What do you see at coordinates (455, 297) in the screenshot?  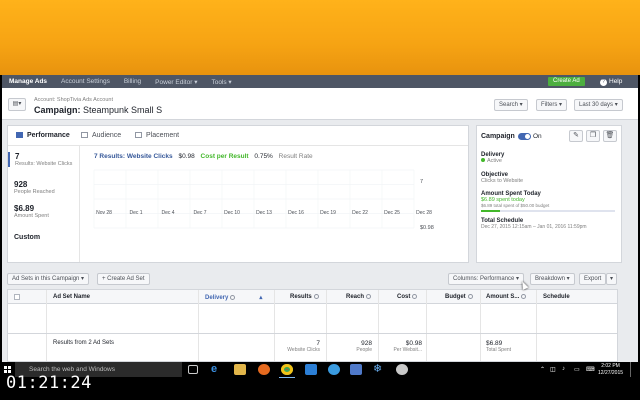 I see `col-budget-label: Budget` at bounding box center [455, 297].